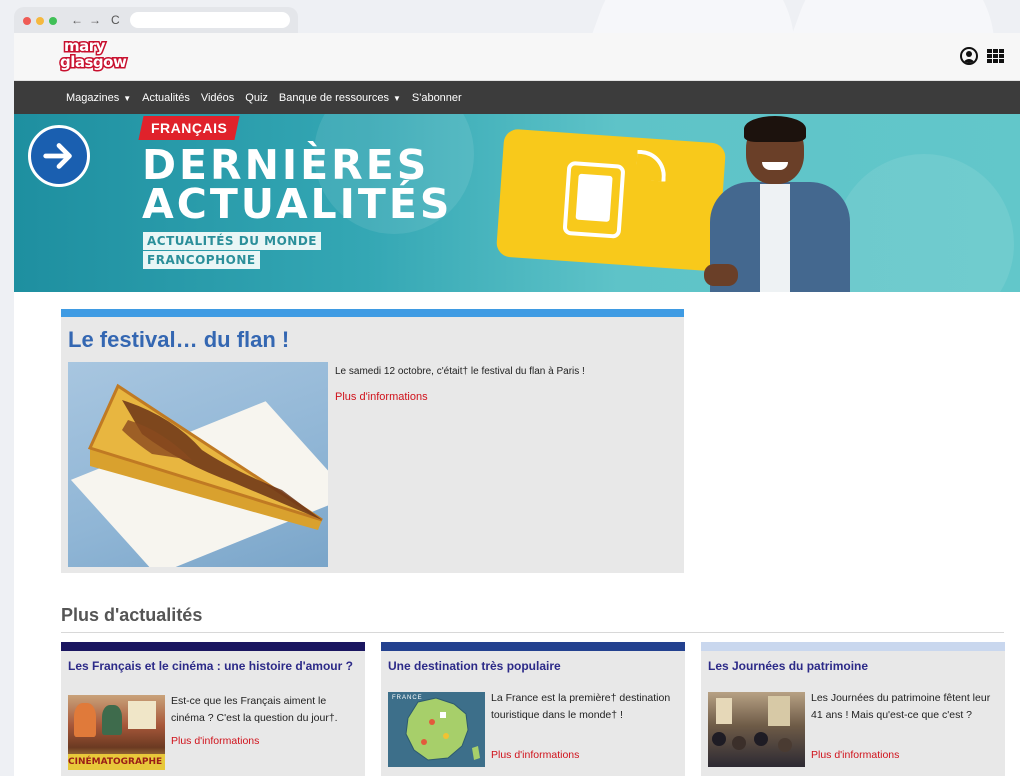  What do you see at coordinates (533, 666) in the screenshot?
I see `news-card-title: Une destination très populaire` at bounding box center [533, 666].